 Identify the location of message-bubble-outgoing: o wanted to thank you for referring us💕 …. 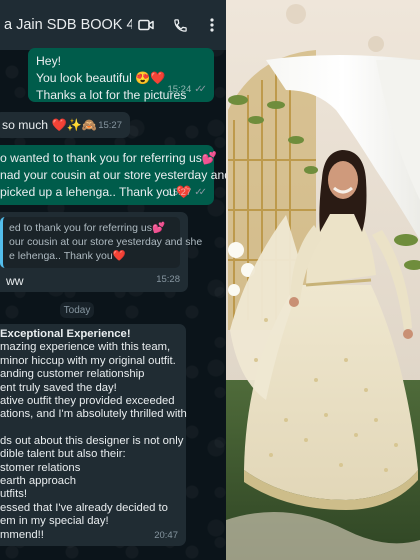
(113, 175).